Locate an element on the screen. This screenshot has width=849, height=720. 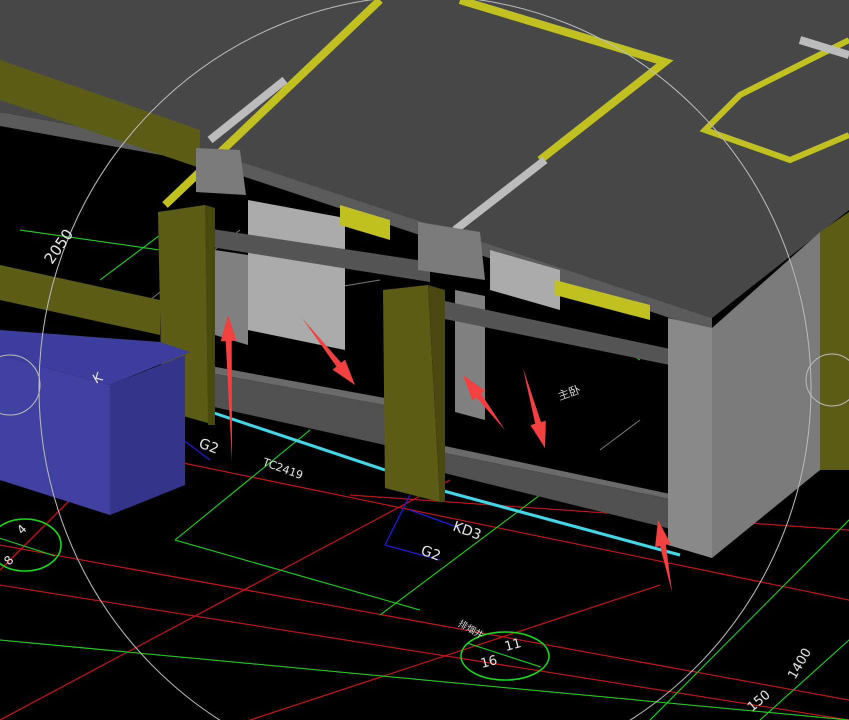
grid-bubble-drawing is located at coordinates (31, 545).